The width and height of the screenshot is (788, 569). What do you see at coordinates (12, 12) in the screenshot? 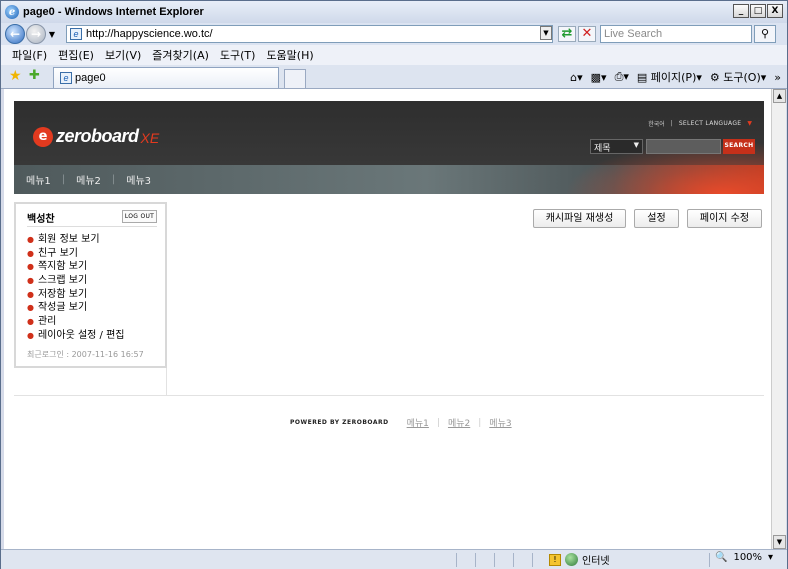
I see `ie-logo-icon: e` at bounding box center [12, 12].